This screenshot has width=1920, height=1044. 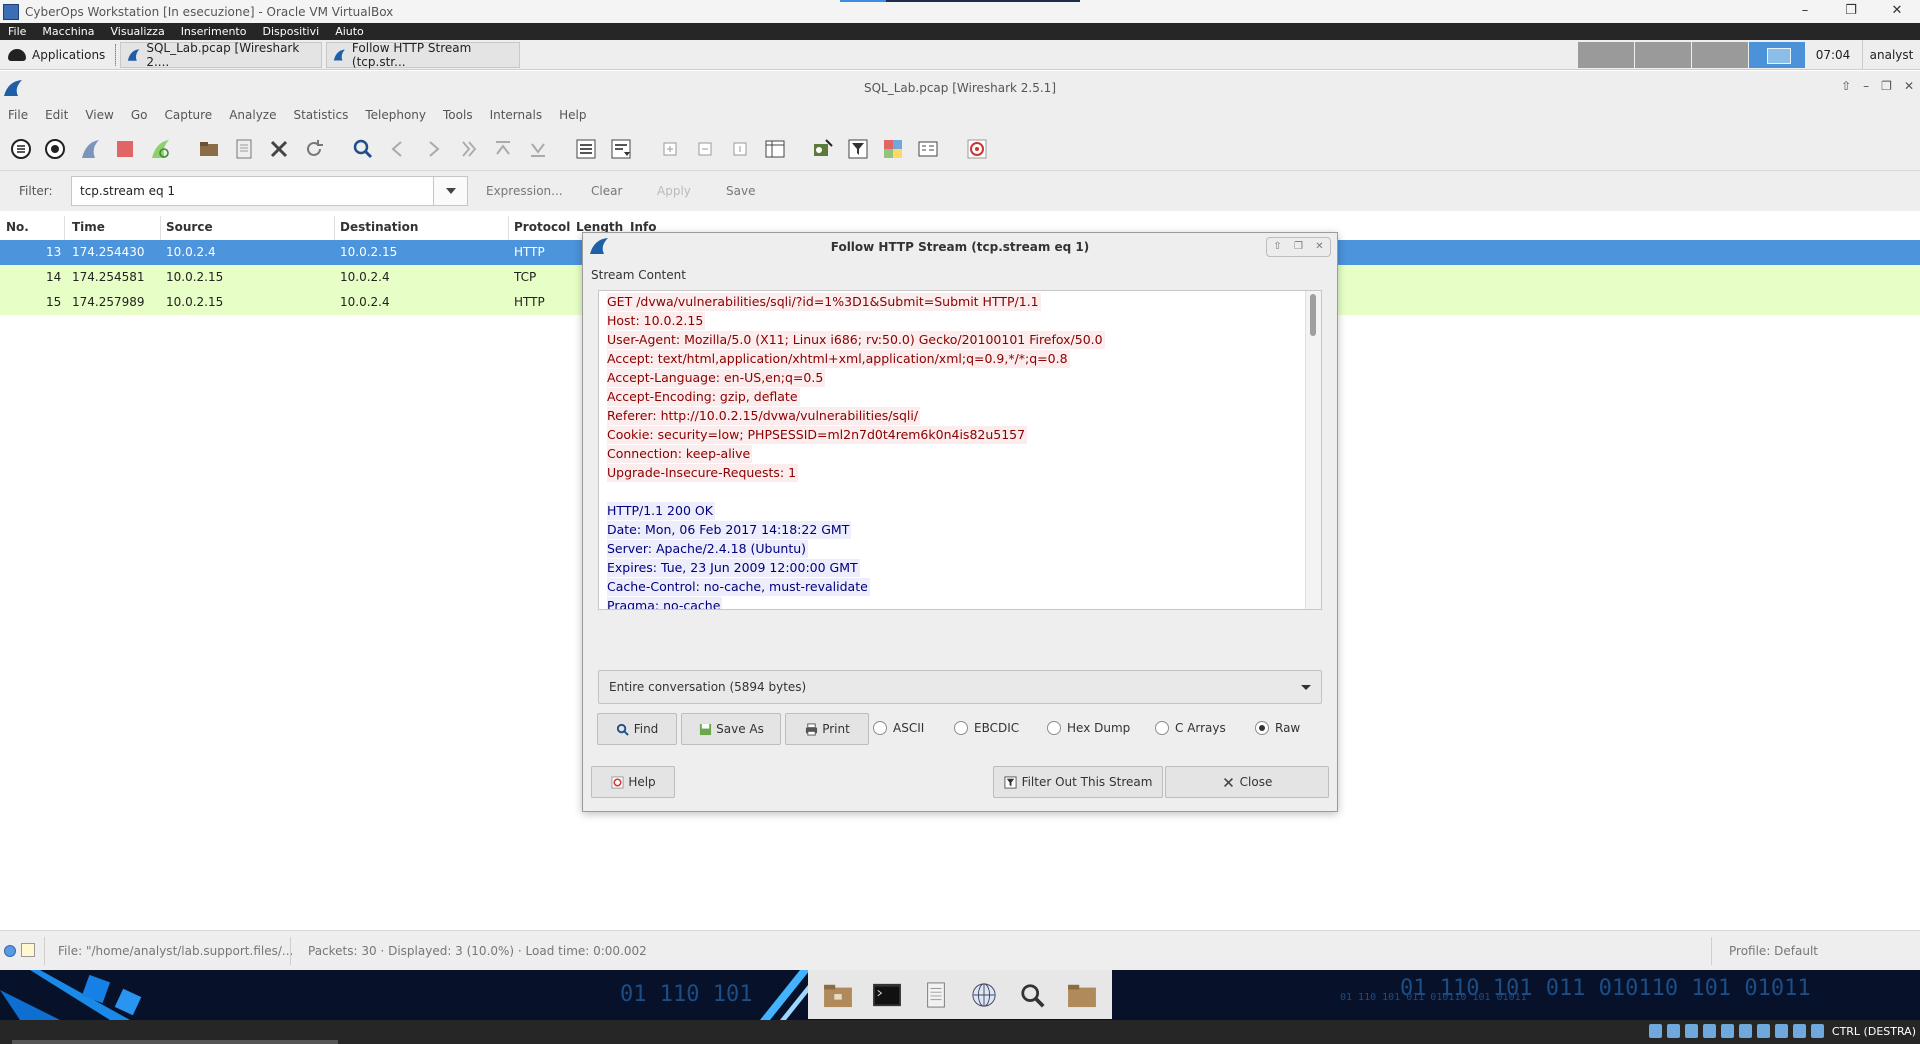 What do you see at coordinates (279, 149) in the screenshot?
I see `close-file-icon` at bounding box center [279, 149].